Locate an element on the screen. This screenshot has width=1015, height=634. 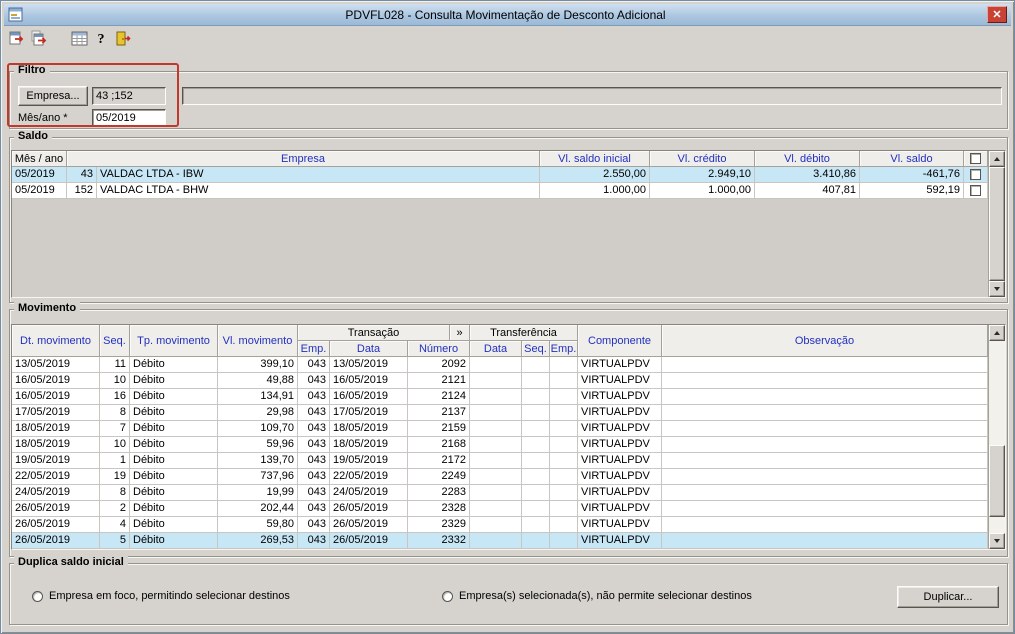
cell-dt-movimento: 17/05/2019 is located at coordinates (56, 413).